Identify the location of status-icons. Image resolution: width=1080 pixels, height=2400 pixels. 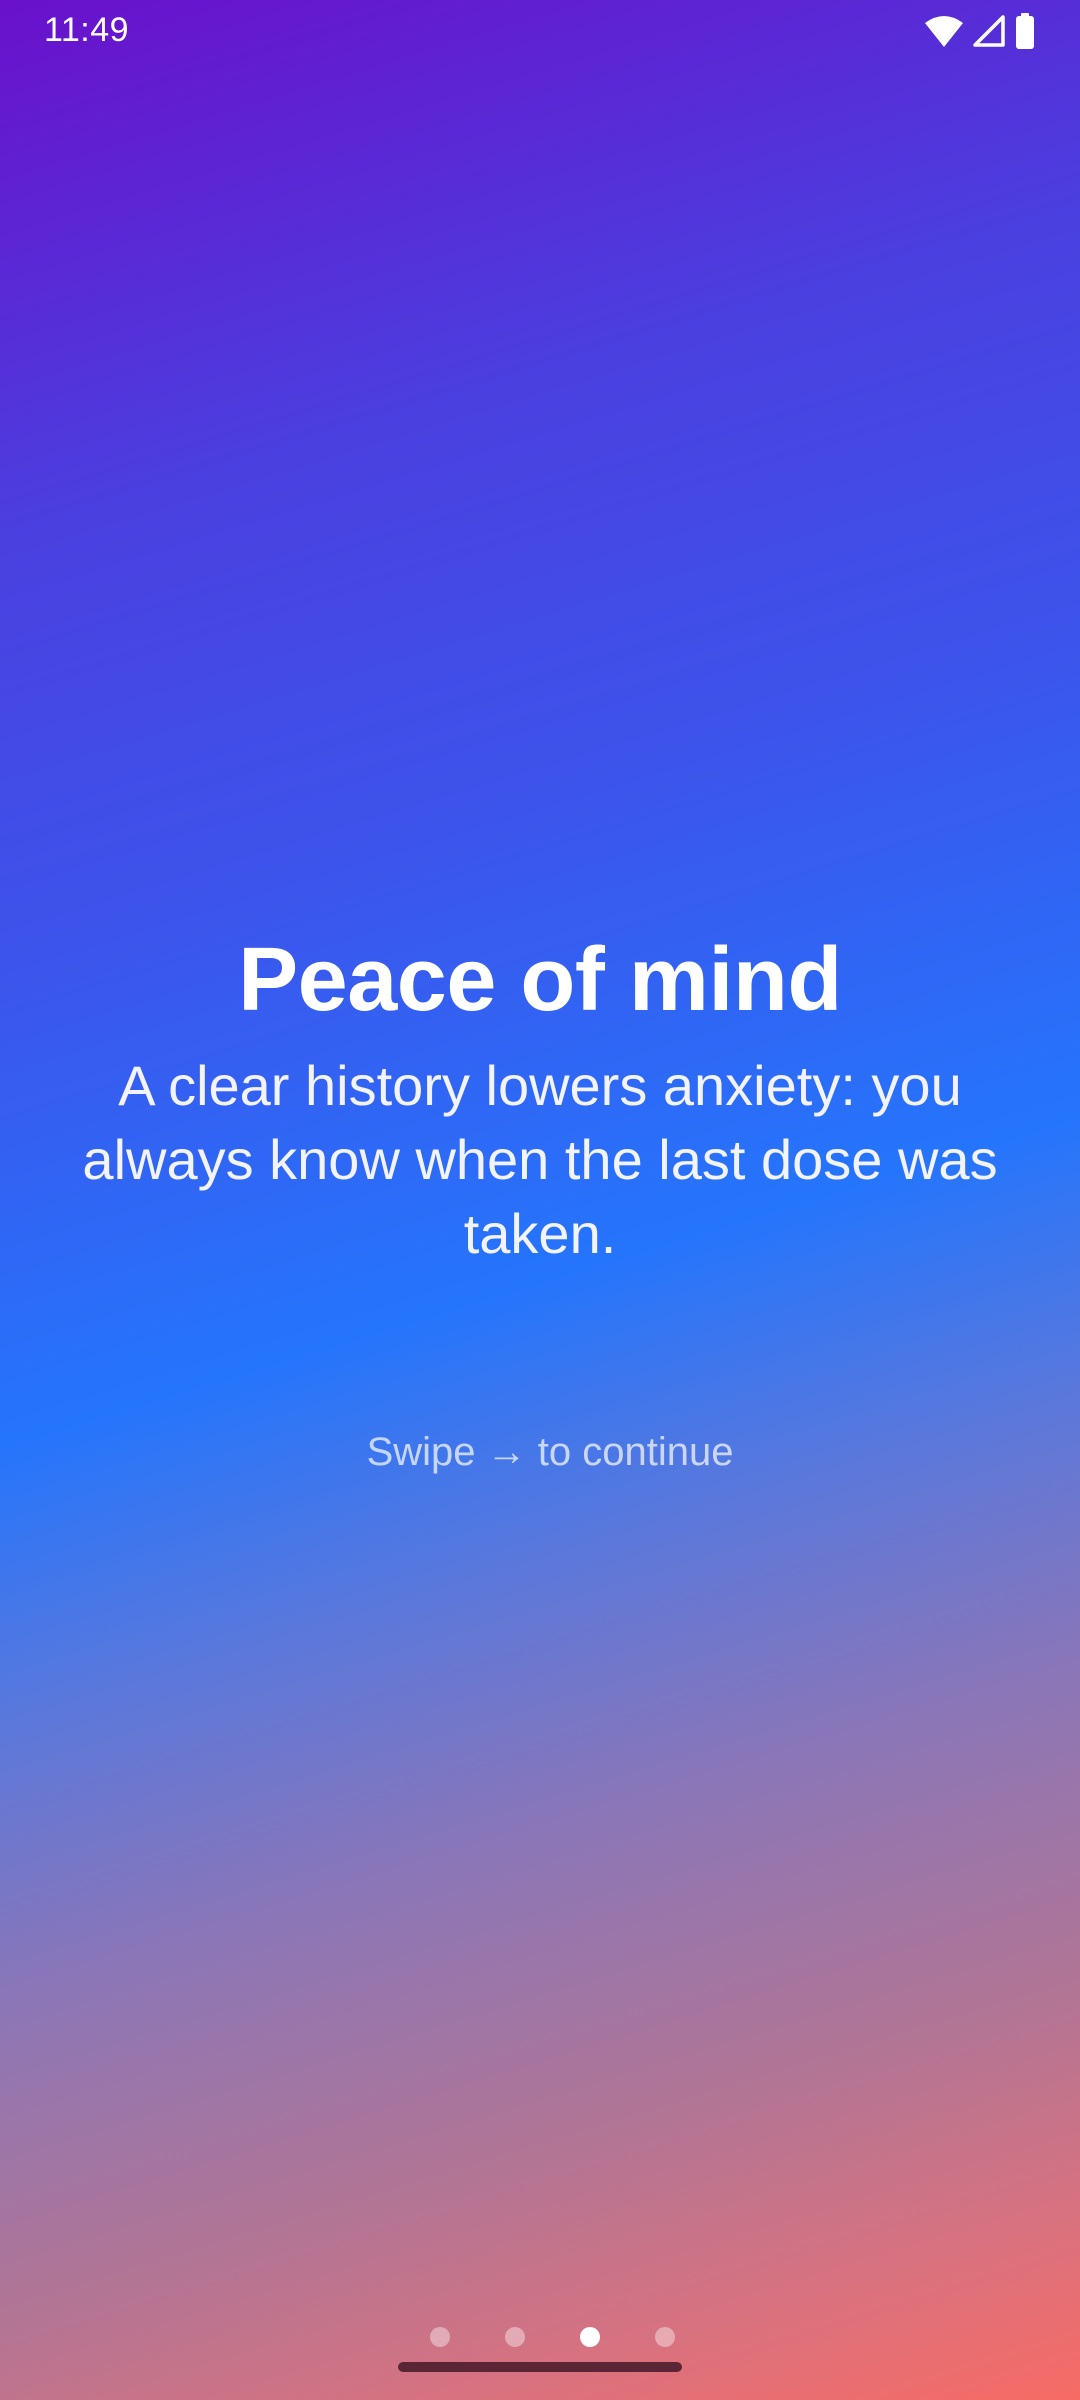
(980, 31).